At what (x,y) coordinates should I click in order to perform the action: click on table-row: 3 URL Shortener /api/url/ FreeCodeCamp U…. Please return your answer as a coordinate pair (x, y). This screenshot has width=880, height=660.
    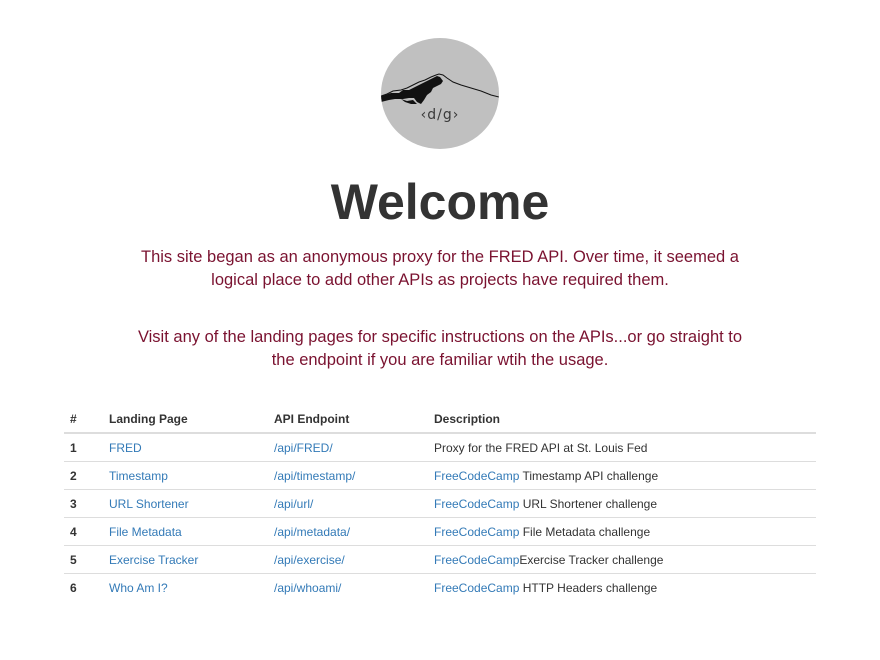
    Looking at the image, I should click on (440, 503).